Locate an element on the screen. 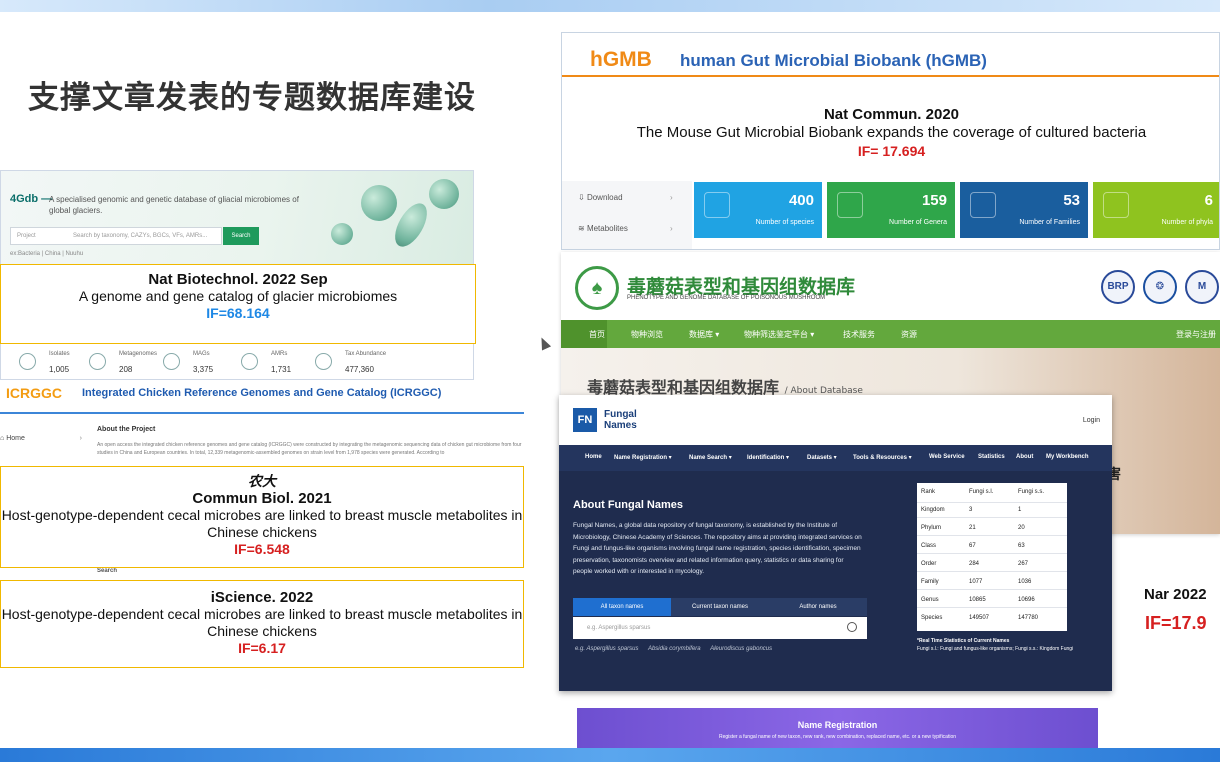 The width and height of the screenshot is (1220, 762). sidebar-item-label: Home is located at coordinates (15, 438).